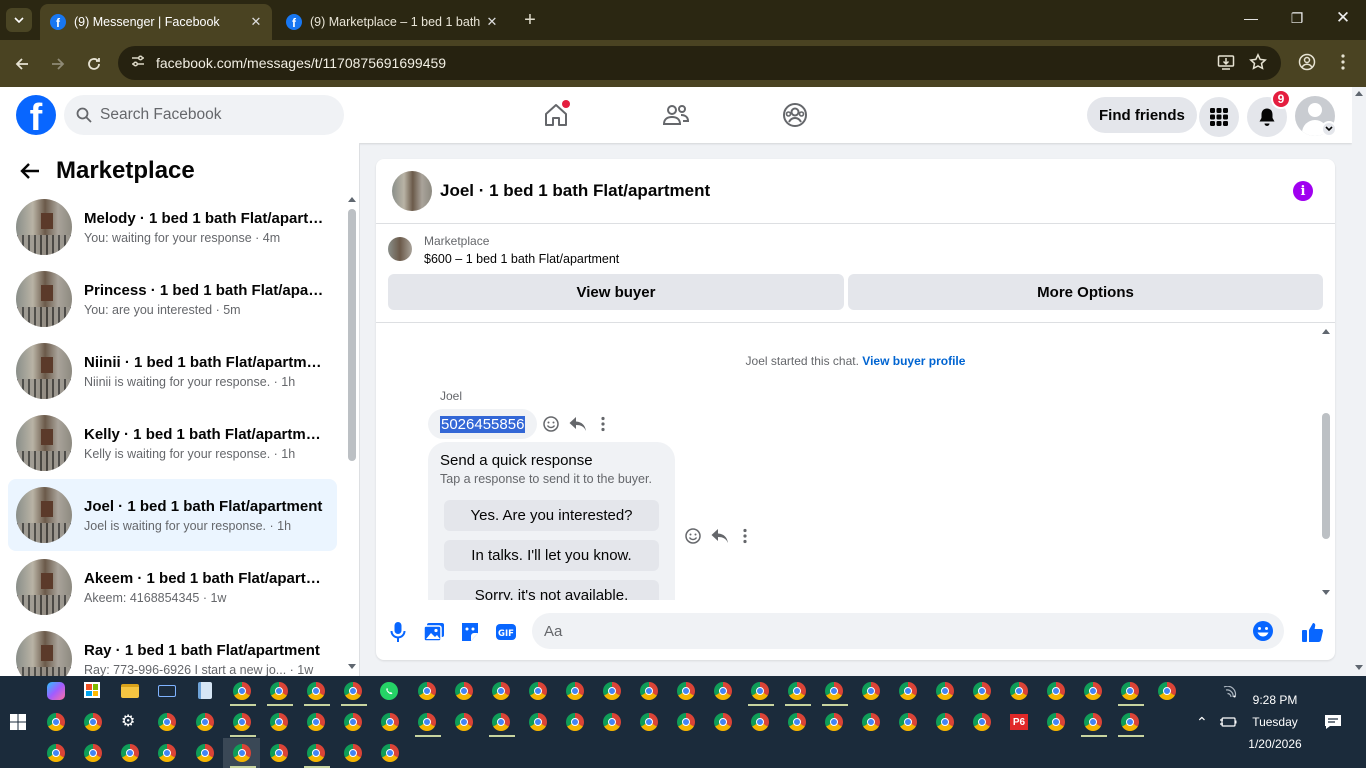  Describe the element at coordinates (884, 631) in the screenshot. I see `message-input` at that location.